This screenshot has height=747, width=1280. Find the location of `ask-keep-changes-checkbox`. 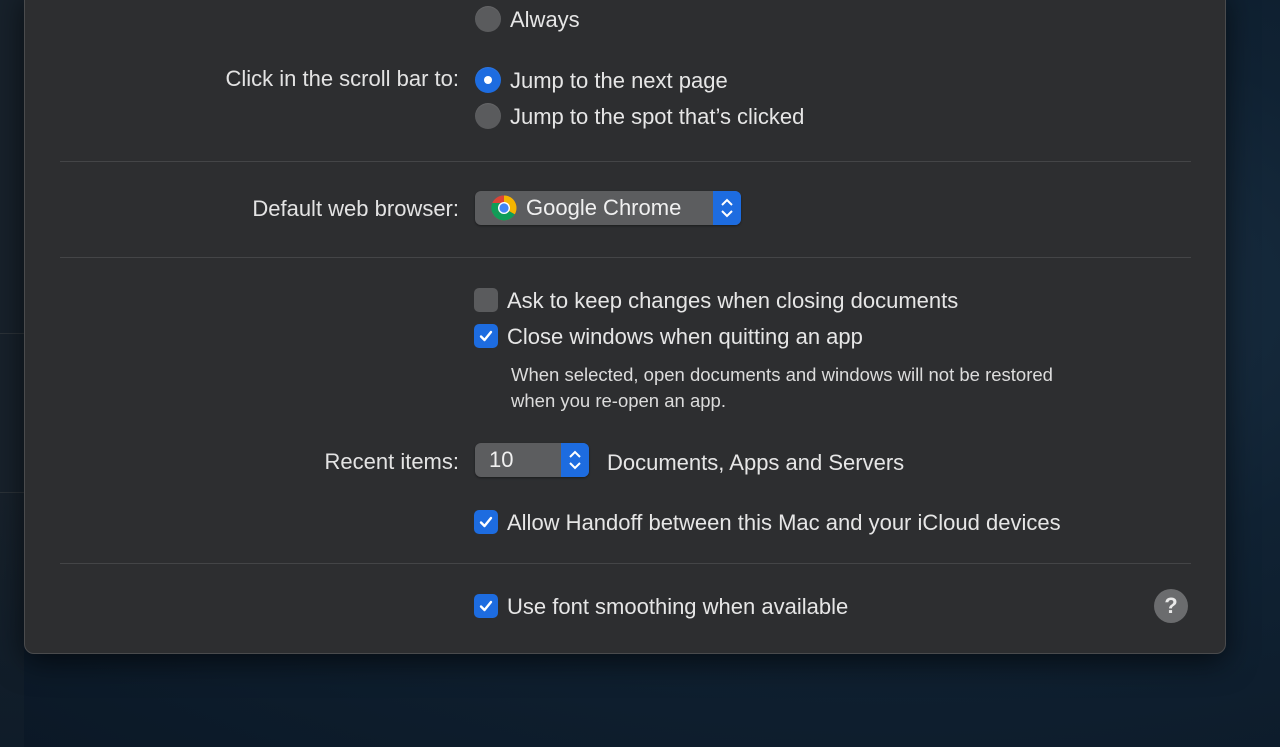

ask-keep-changes-checkbox is located at coordinates (486, 300).